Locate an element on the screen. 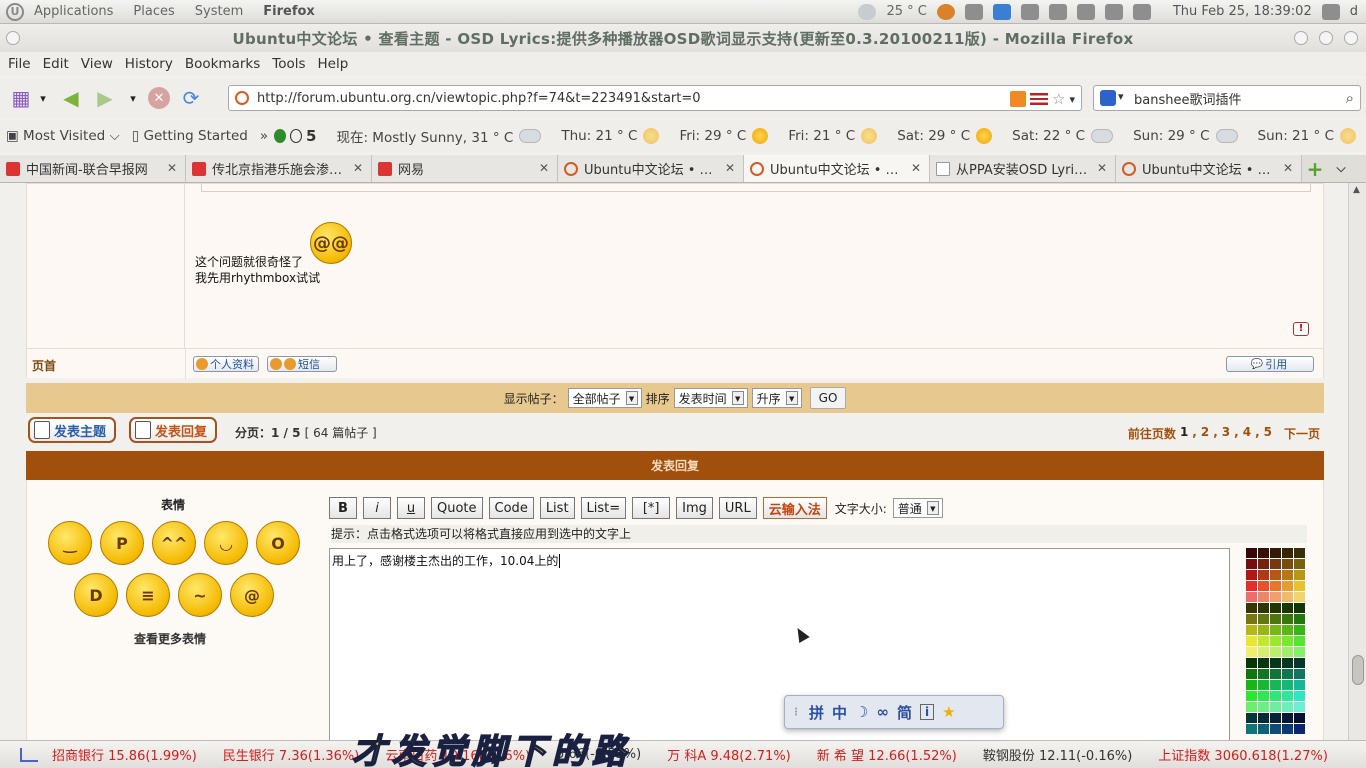 The width and height of the screenshot is (1366, 768). sort-order-select: 升序 ▼ is located at coordinates (776, 398).